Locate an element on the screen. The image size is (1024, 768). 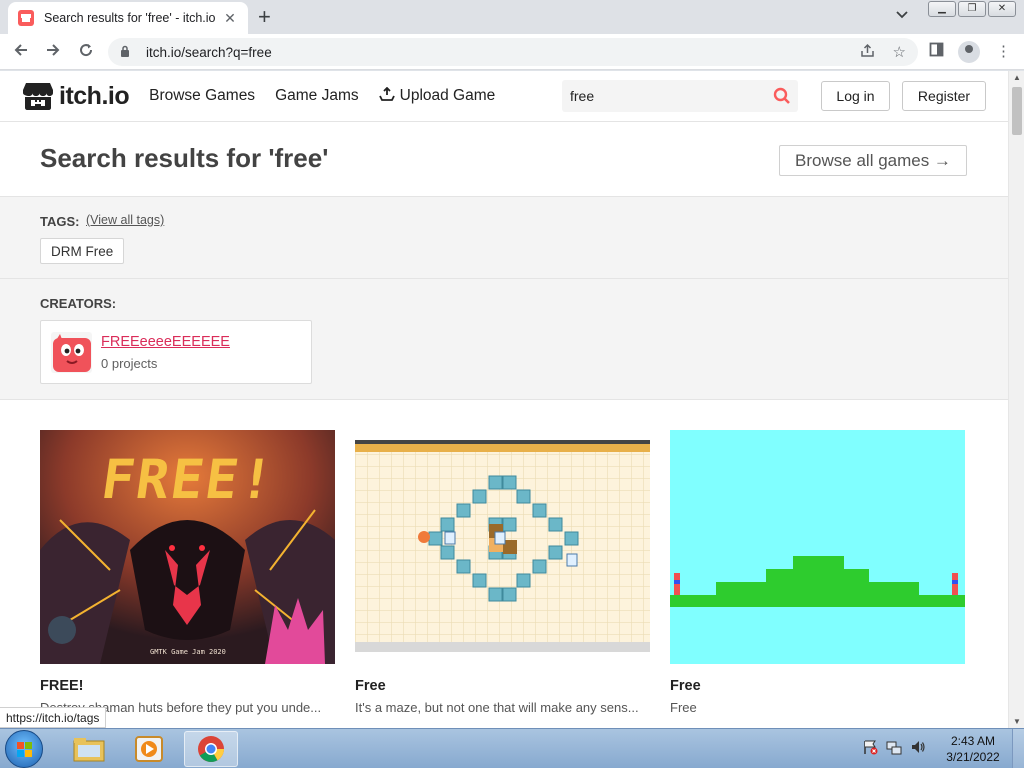
thumbnail-credit-text: GMTK Game Jam 2020 is located at coordinates (188, 652).